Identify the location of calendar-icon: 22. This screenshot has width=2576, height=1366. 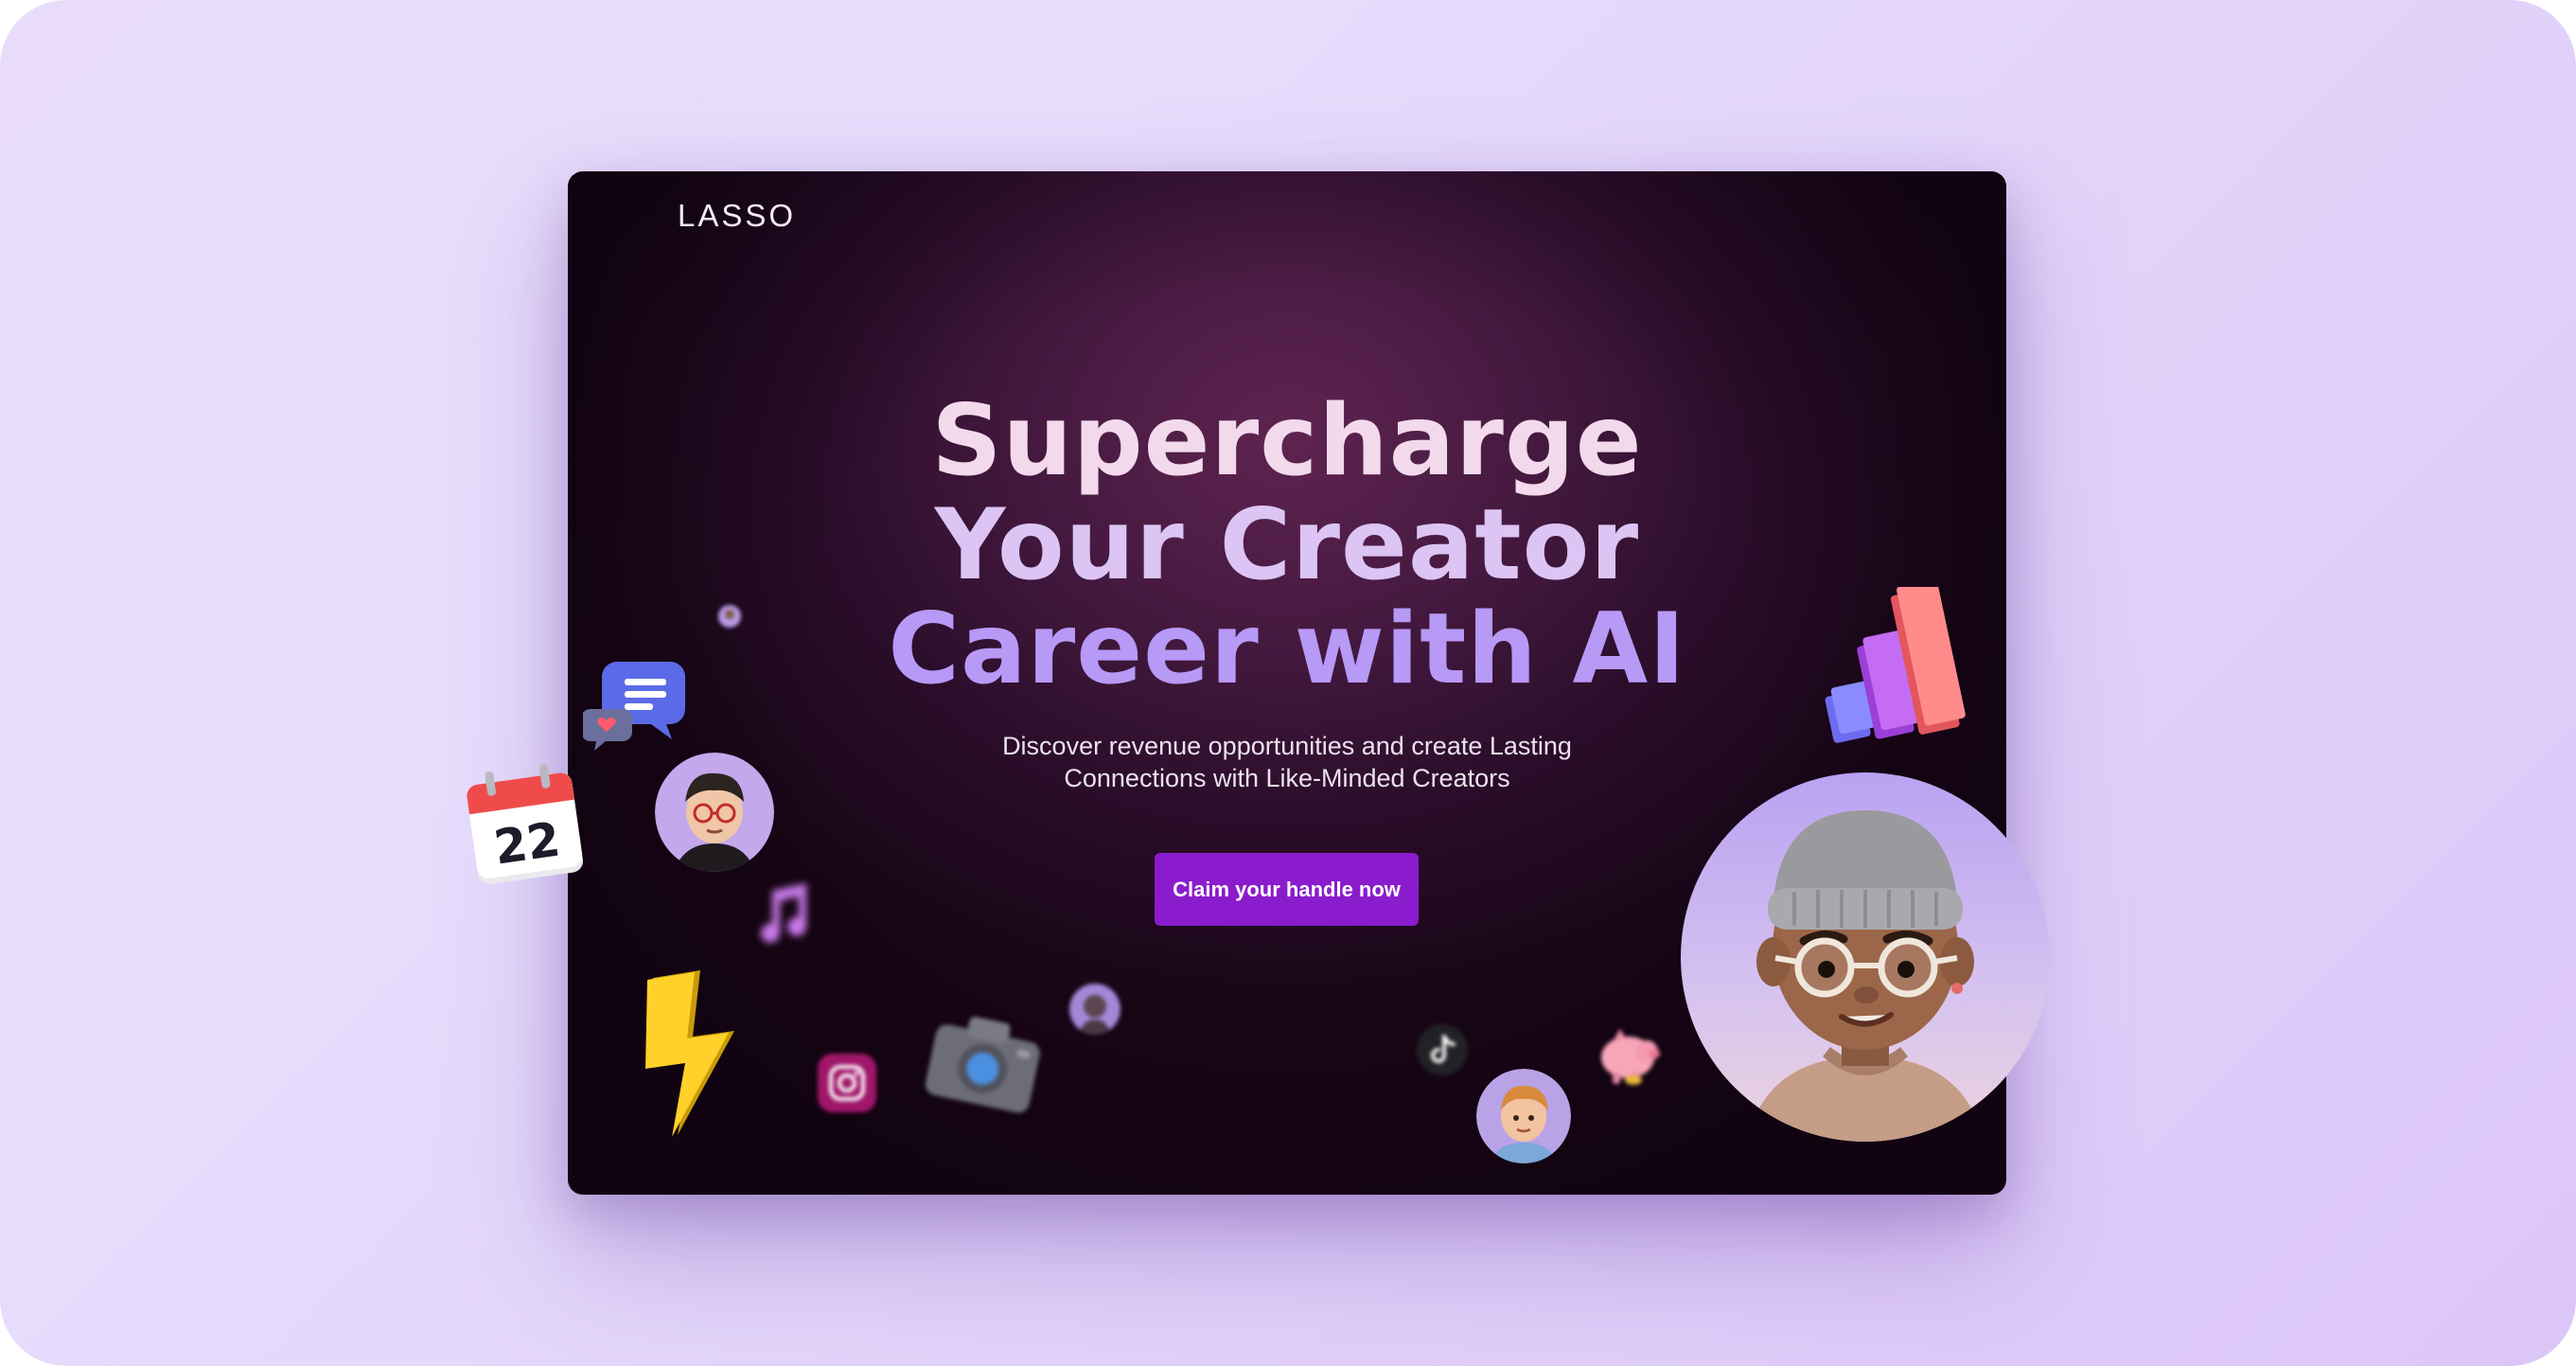
(525, 823).